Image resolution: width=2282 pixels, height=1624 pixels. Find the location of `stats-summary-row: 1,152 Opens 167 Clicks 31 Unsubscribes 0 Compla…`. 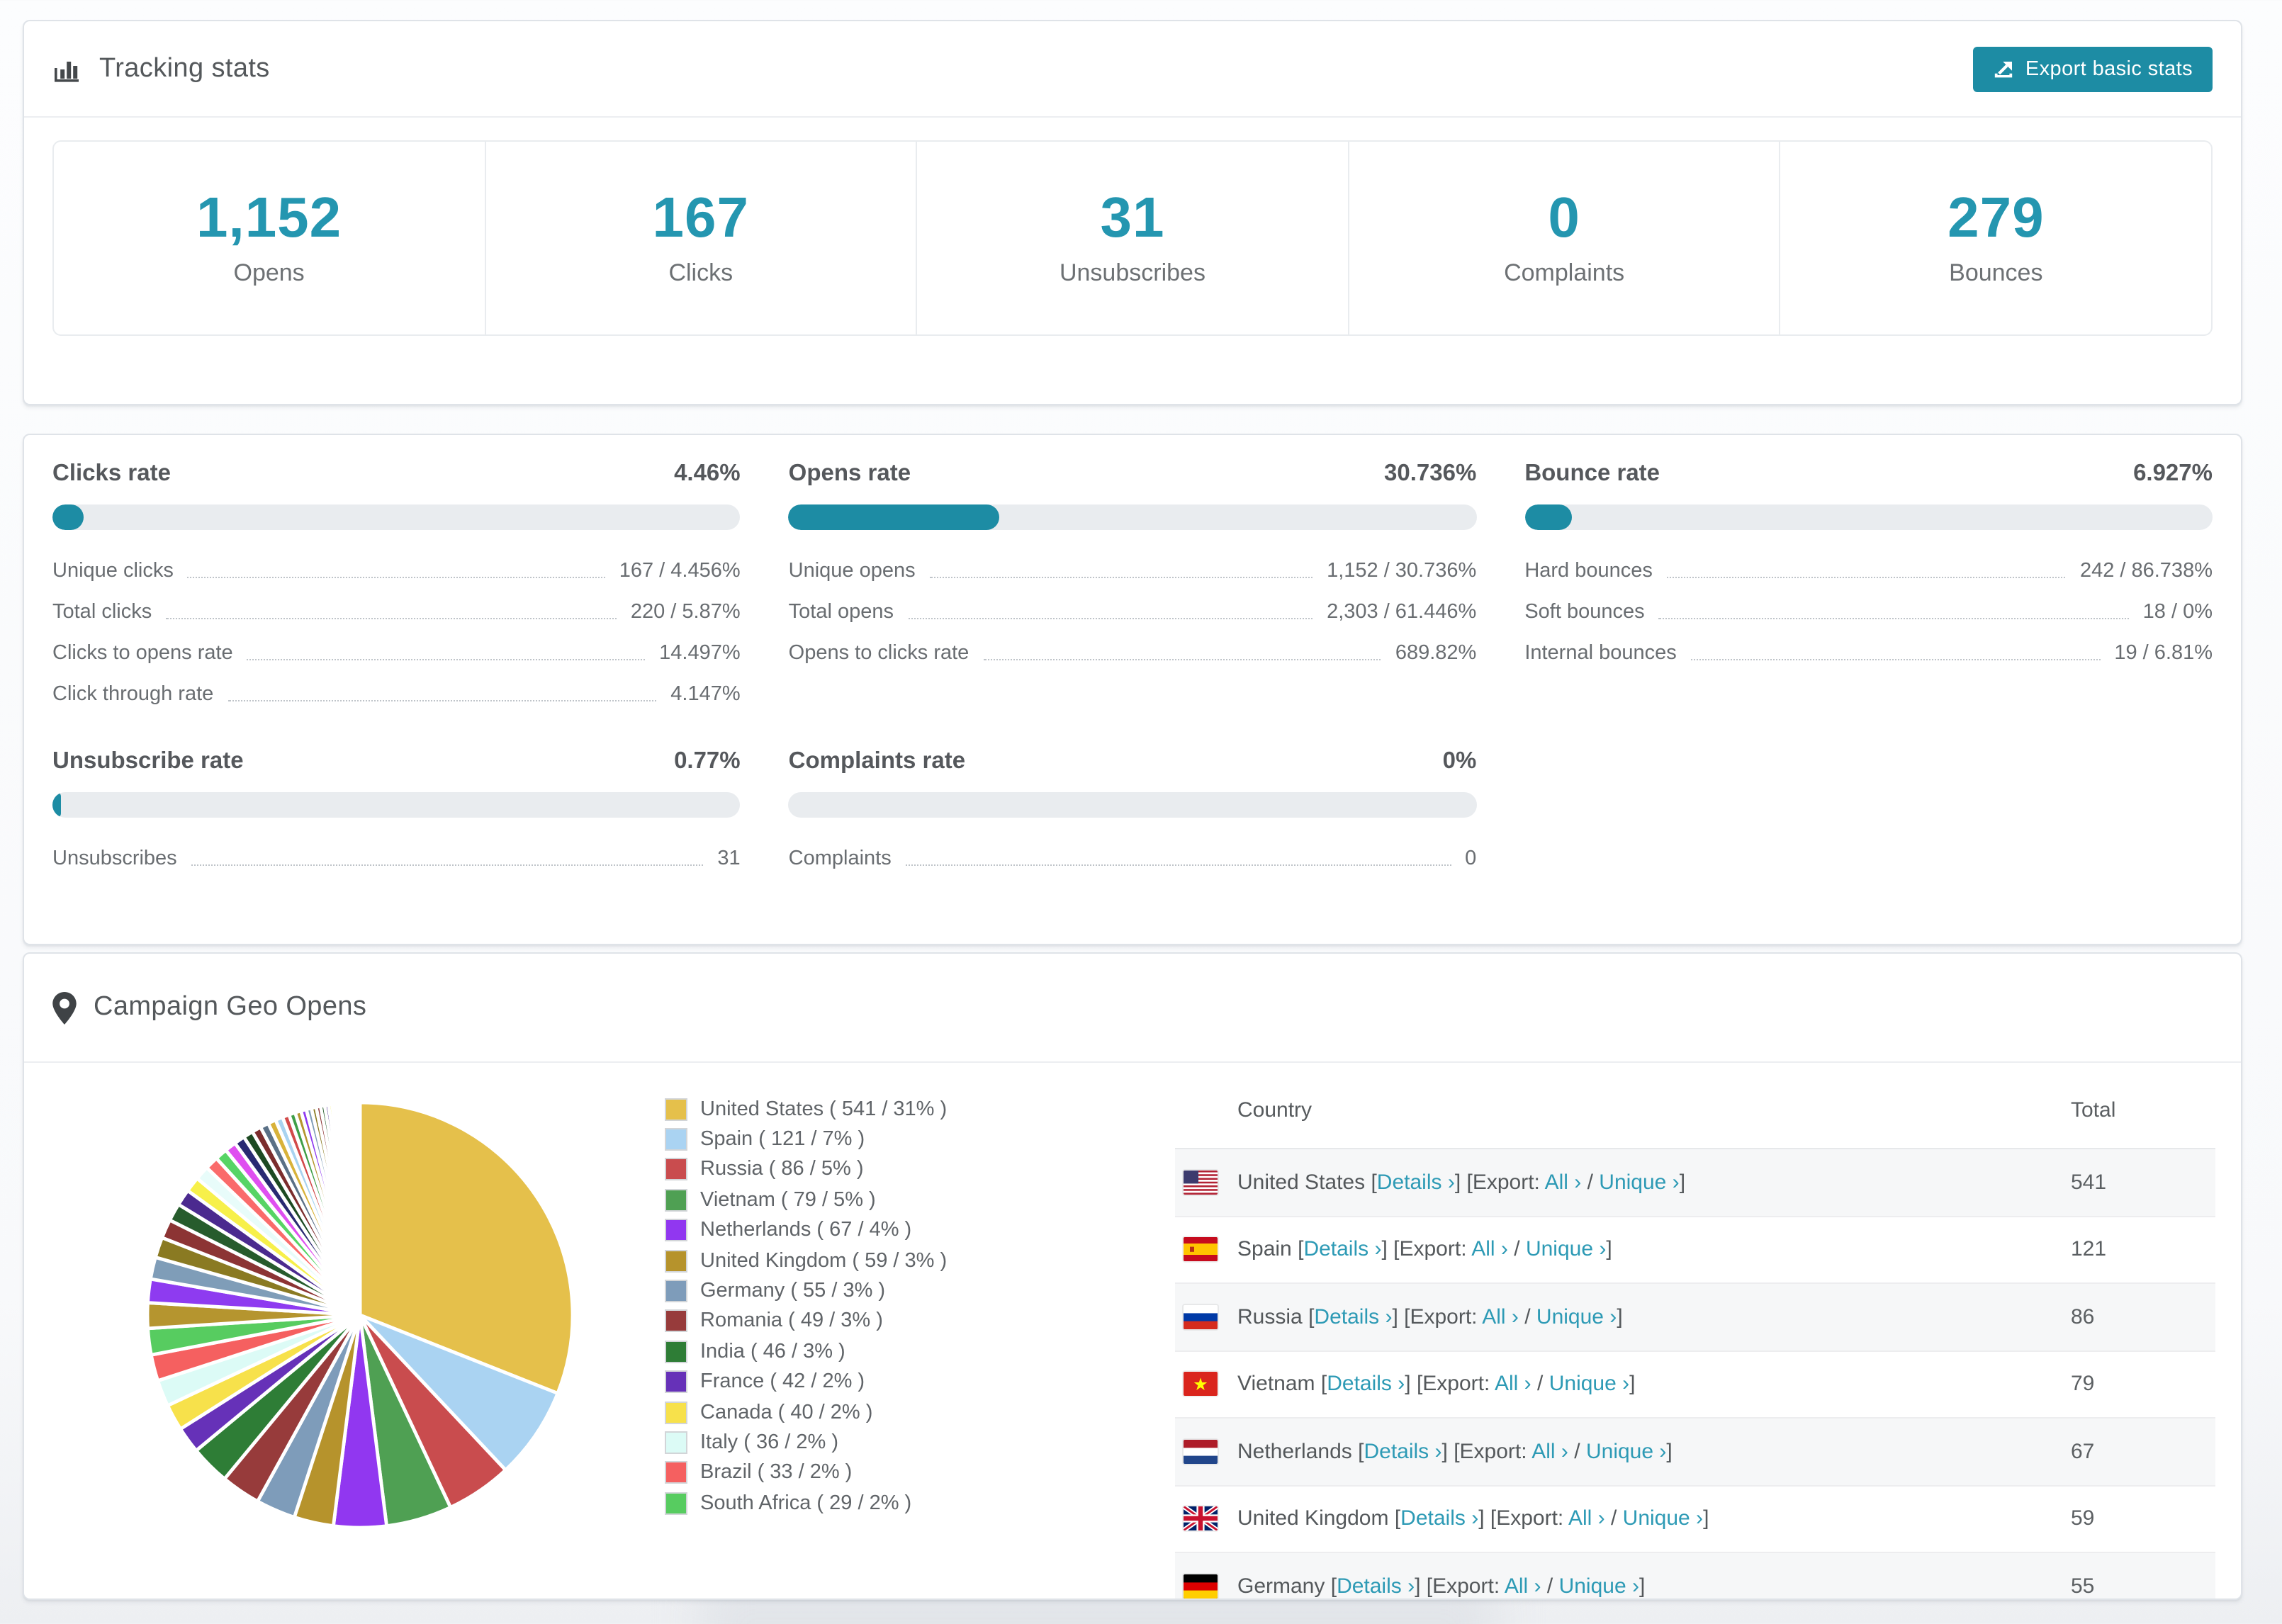

stats-summary-row: 1,152 Opens 167 Clicks 31 Unsubscribes 0 Compla… is located at coordinates (1133, 238).